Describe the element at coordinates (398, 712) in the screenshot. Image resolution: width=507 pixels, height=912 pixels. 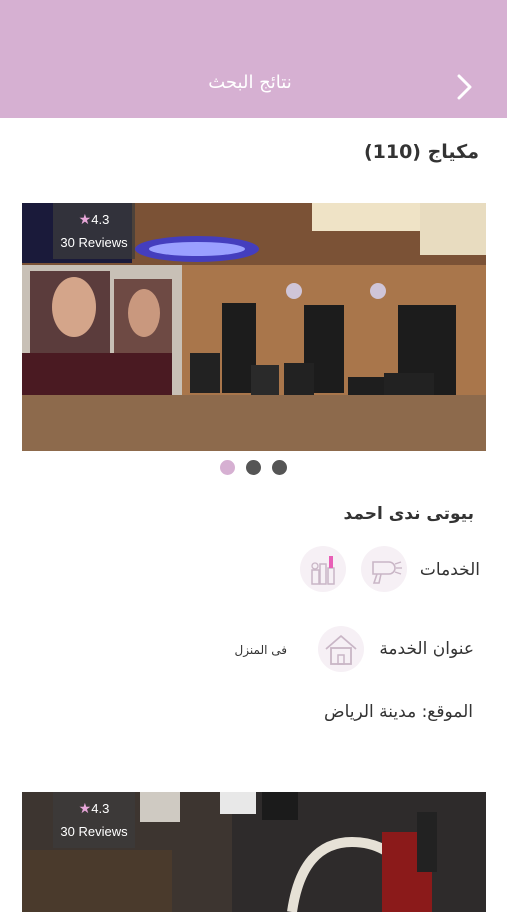
I see `location-text: الموقع: مدينة الرياض` at that location.